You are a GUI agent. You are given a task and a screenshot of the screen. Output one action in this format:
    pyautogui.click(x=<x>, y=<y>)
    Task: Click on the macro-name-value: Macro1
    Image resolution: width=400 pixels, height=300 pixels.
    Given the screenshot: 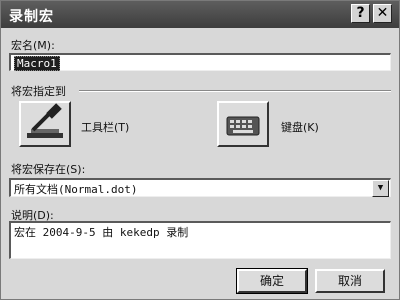 What is the action you would take?
    pyautogui.click(x=37, y=63)
    